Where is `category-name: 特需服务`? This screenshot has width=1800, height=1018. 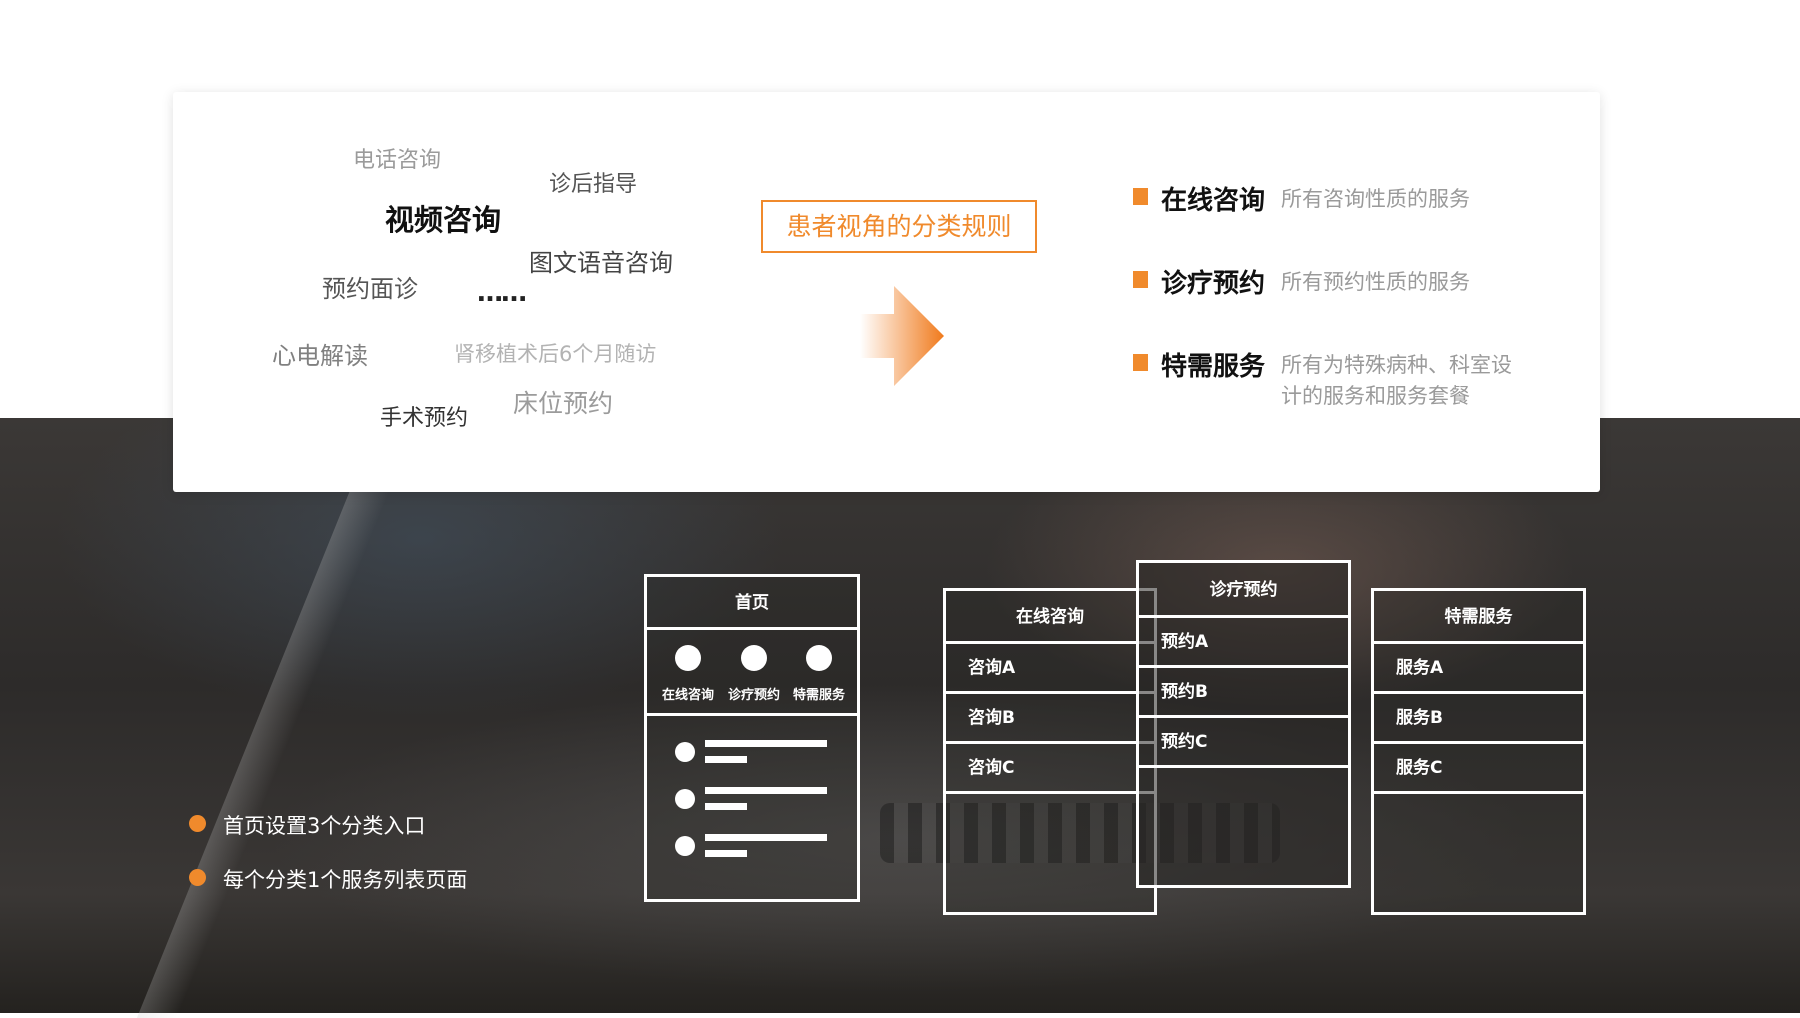
category-name: 特需服务 is located at coordinates (1213, 367).